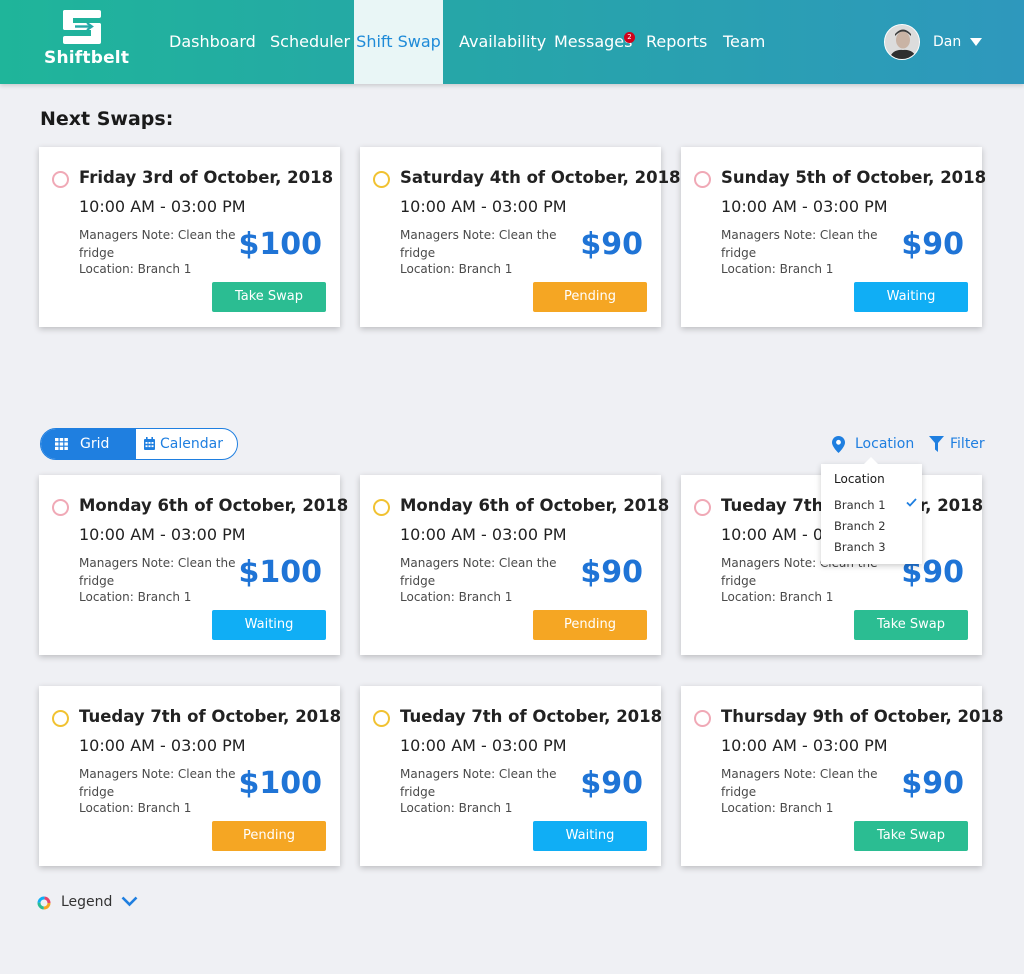  I want to click on filter-icon, so click(936, 444).